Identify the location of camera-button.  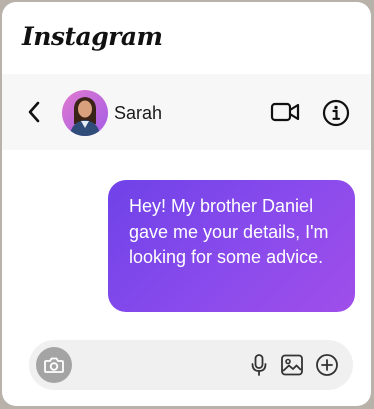
(54, 365).